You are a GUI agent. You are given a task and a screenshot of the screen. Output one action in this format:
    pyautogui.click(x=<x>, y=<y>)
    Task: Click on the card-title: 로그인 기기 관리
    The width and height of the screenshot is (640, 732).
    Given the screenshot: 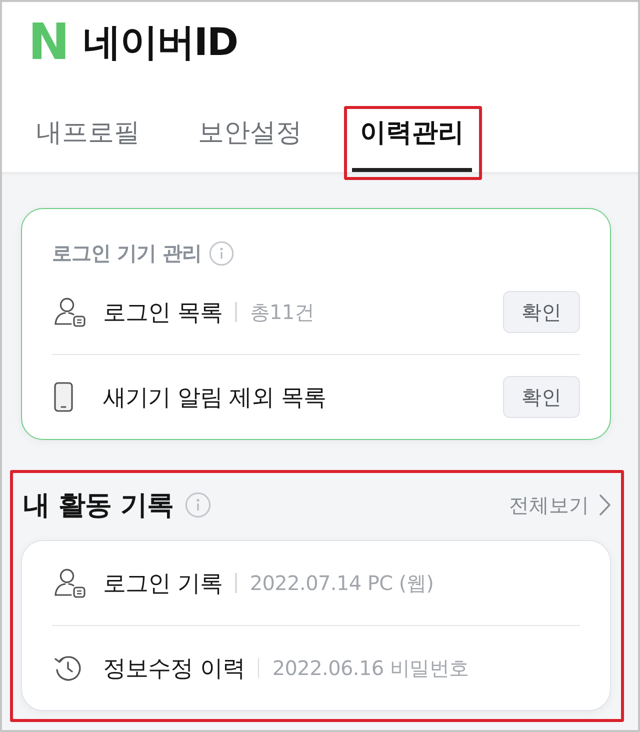 What is the action you would take?
    pyautogui.click(x=127, y=253)
    